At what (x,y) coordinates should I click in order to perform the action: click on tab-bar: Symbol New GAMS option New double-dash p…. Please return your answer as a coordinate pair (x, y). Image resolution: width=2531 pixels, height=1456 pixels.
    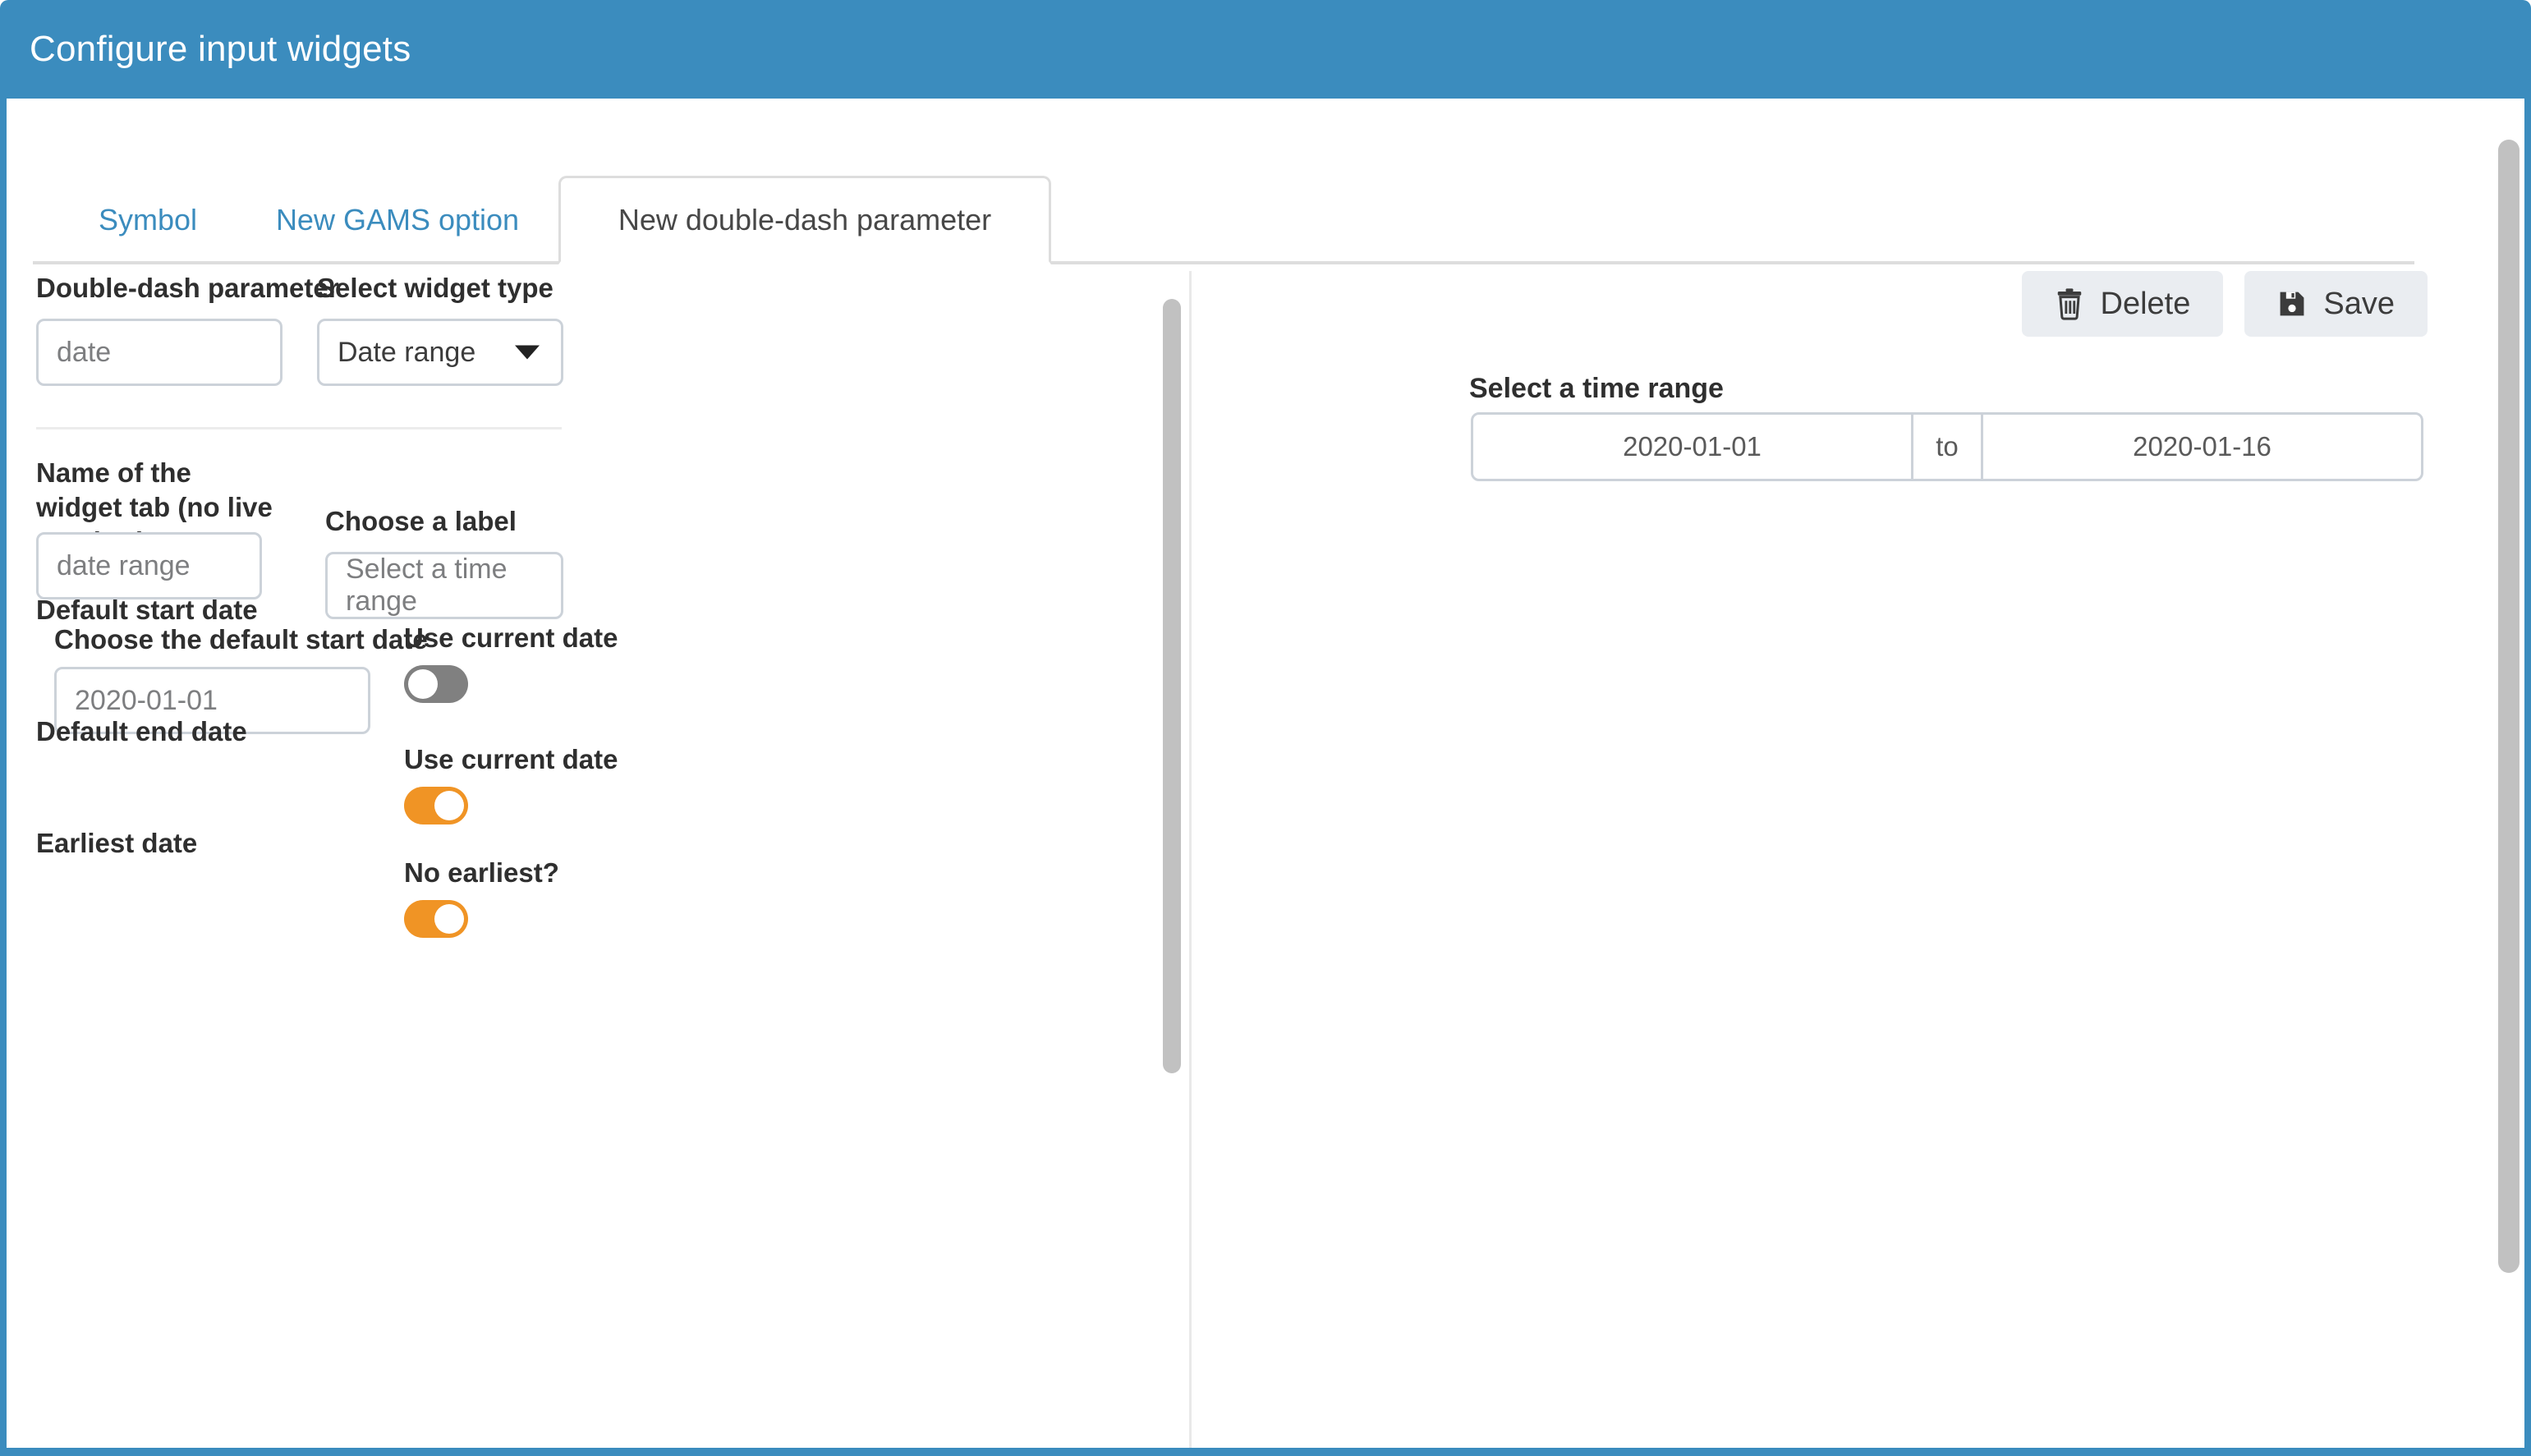
    Looking at the image, I should click on (1223, 212).